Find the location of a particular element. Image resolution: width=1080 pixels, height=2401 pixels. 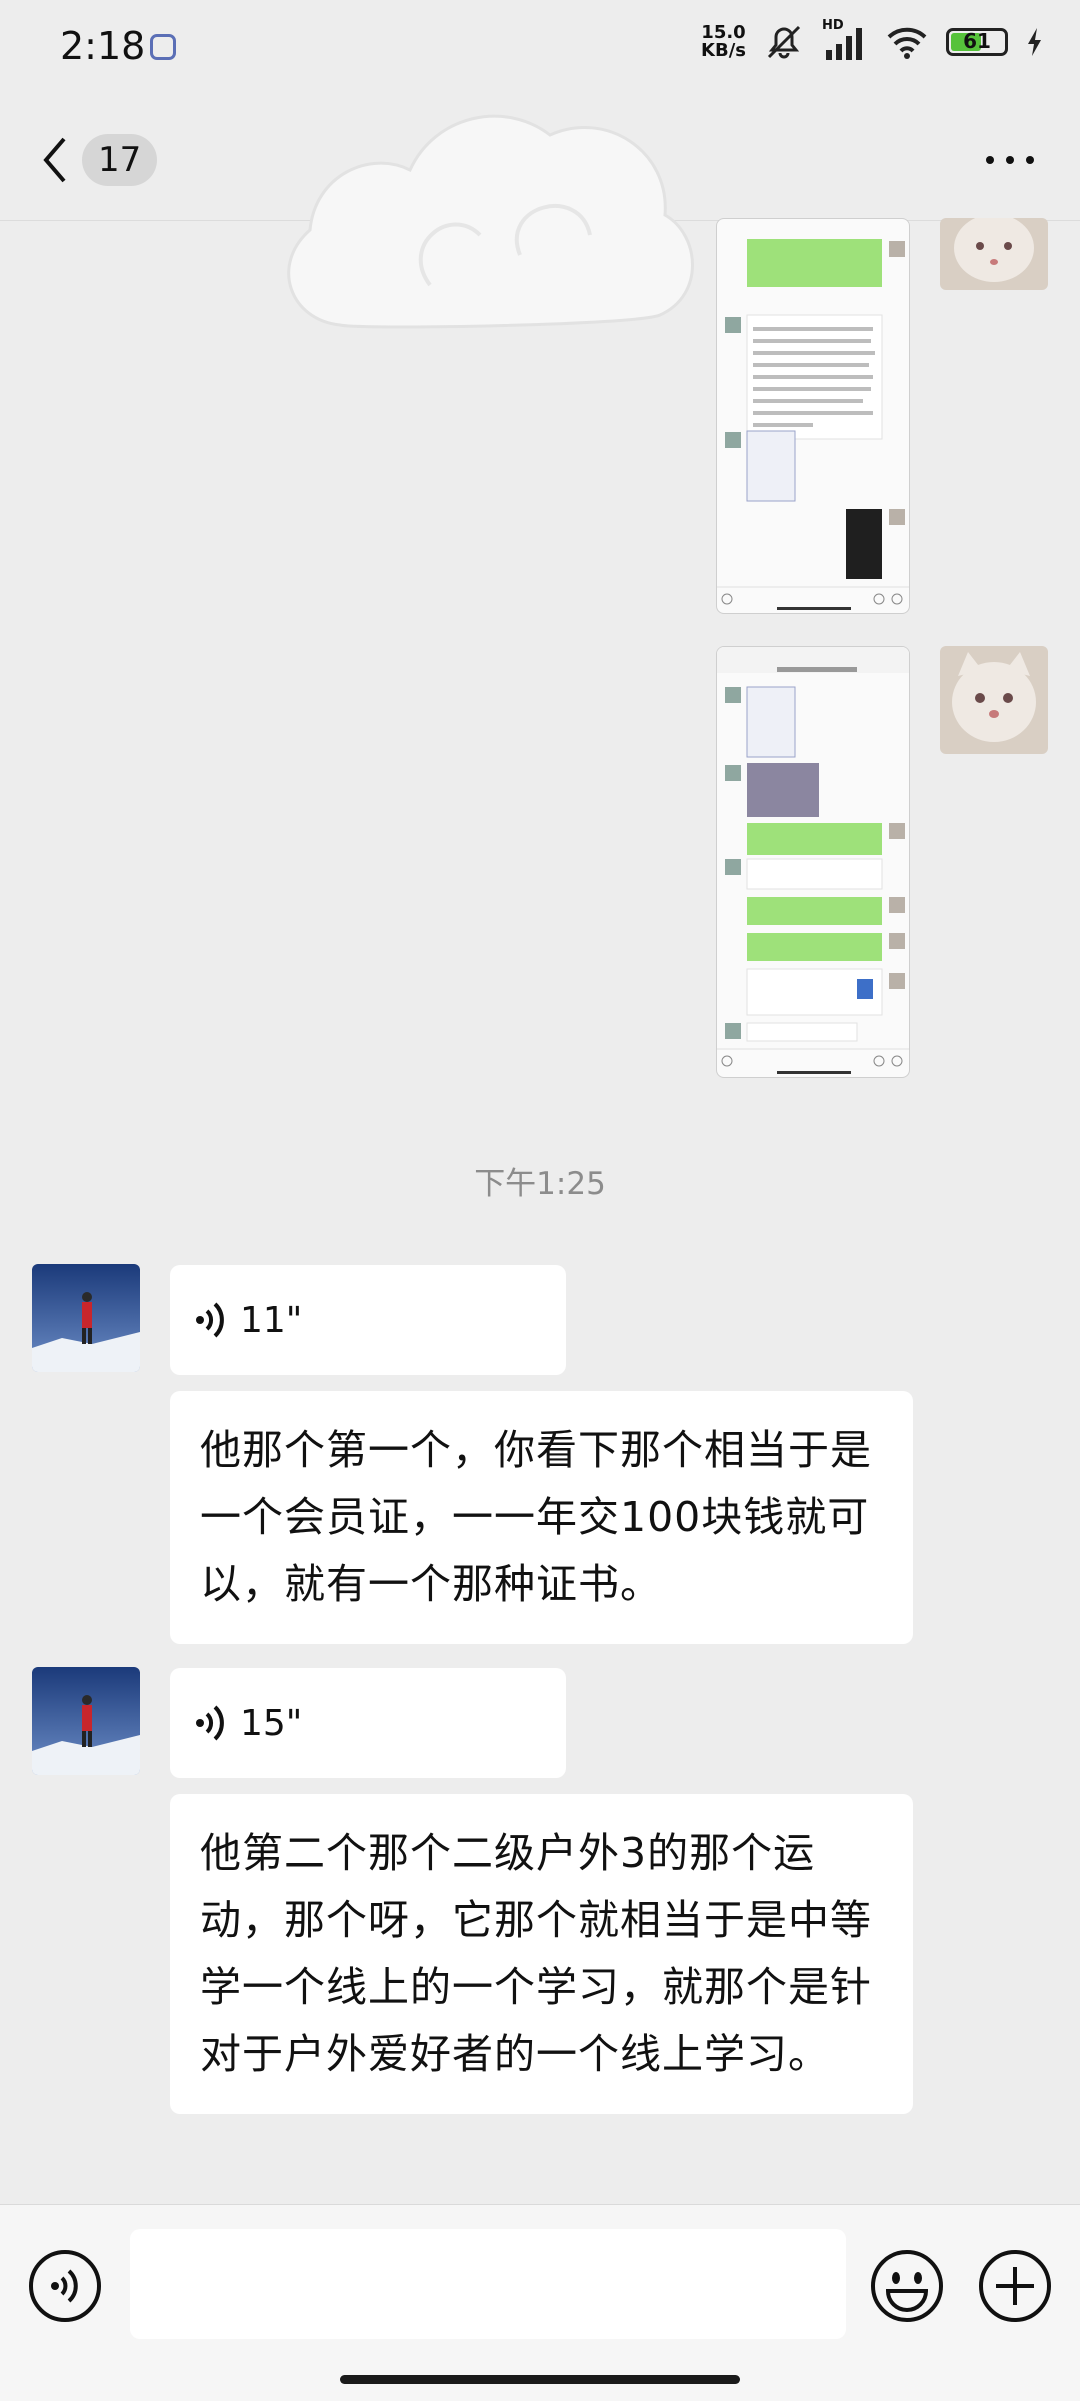

mute-icon is located at coordinates (784, 42).